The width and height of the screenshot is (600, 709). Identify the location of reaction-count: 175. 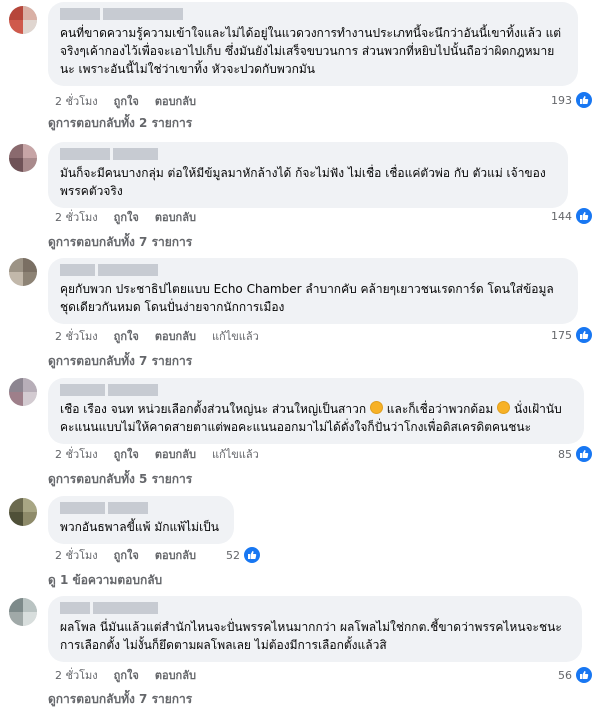
(572, 335).